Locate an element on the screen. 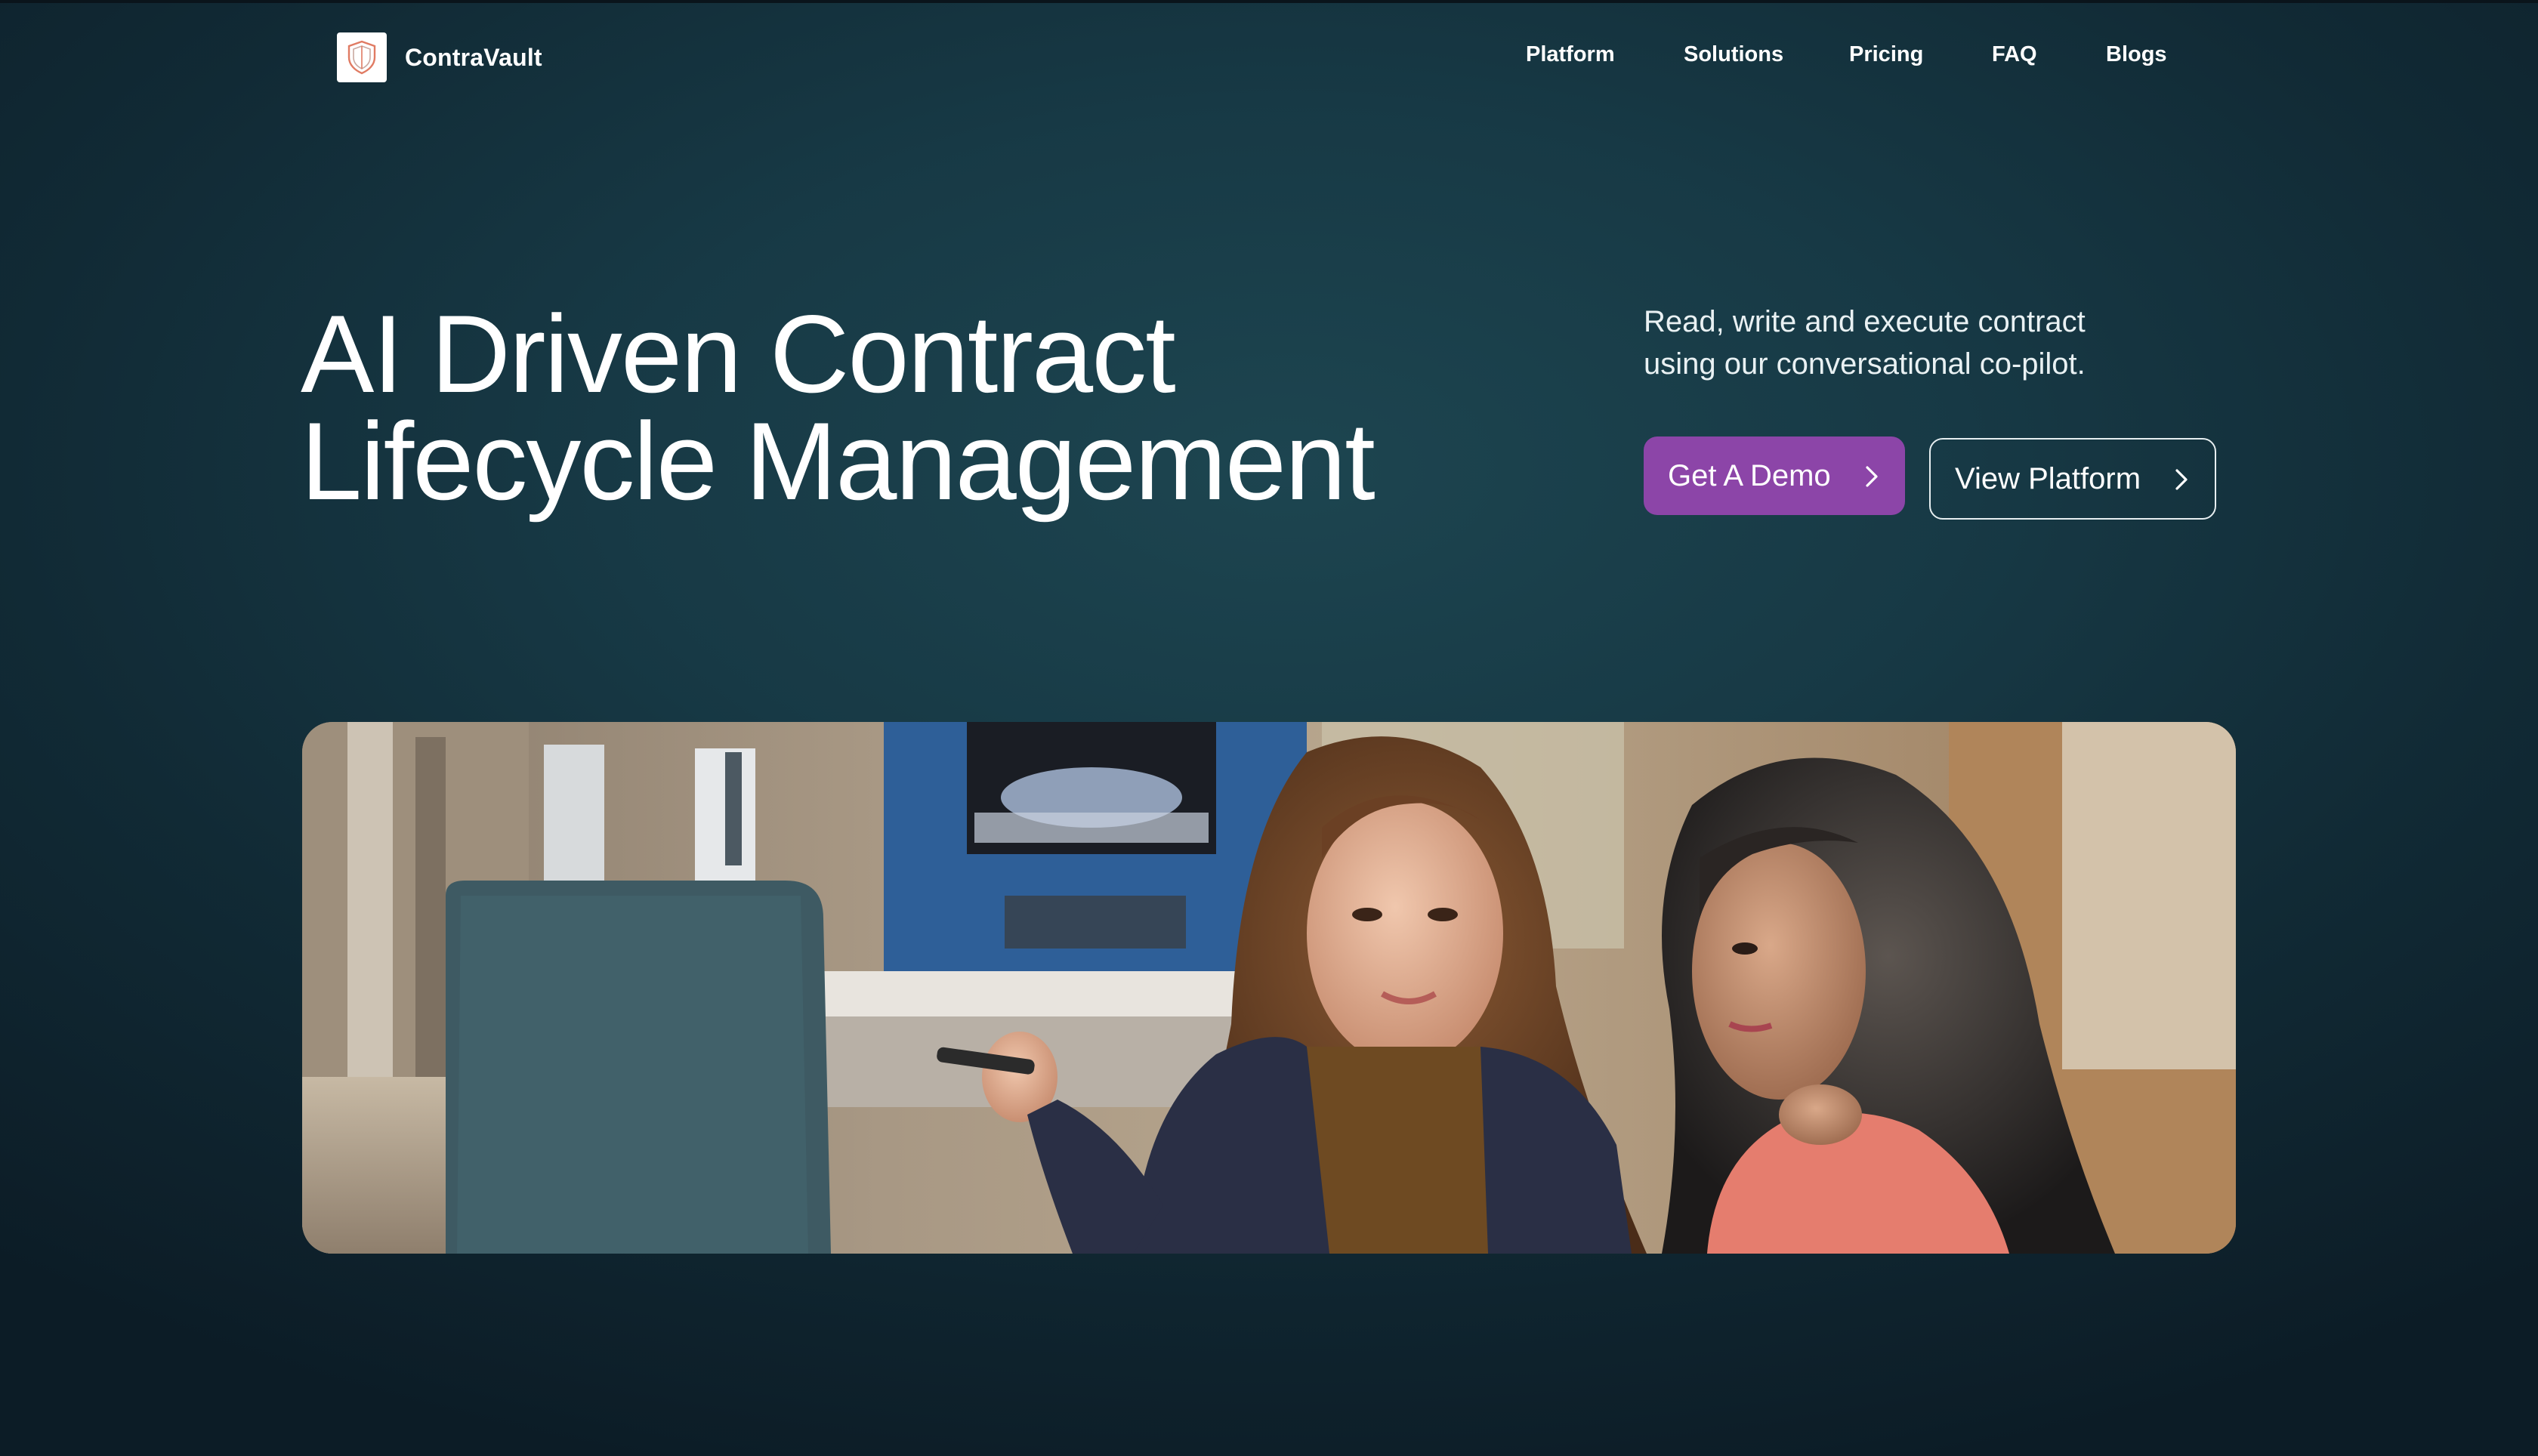  hero-title-line-2: Lifecycle Management is located at coordinates (838, 461).